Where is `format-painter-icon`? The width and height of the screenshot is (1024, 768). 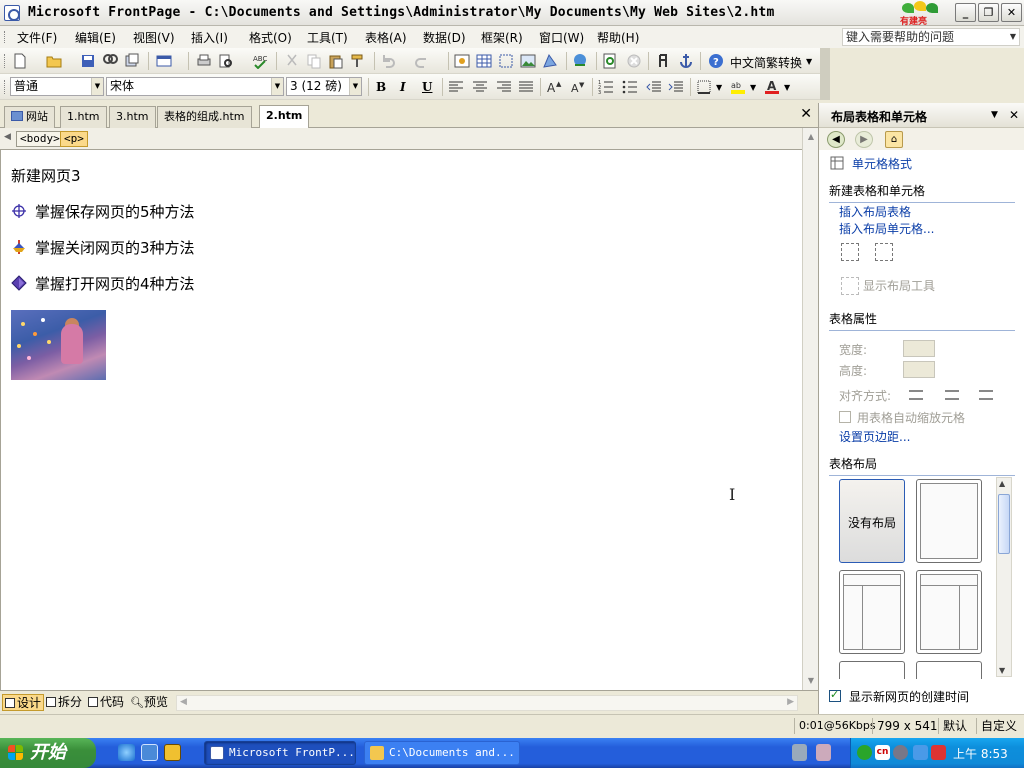
format-painter-icon is located at coordinates (358, 61).